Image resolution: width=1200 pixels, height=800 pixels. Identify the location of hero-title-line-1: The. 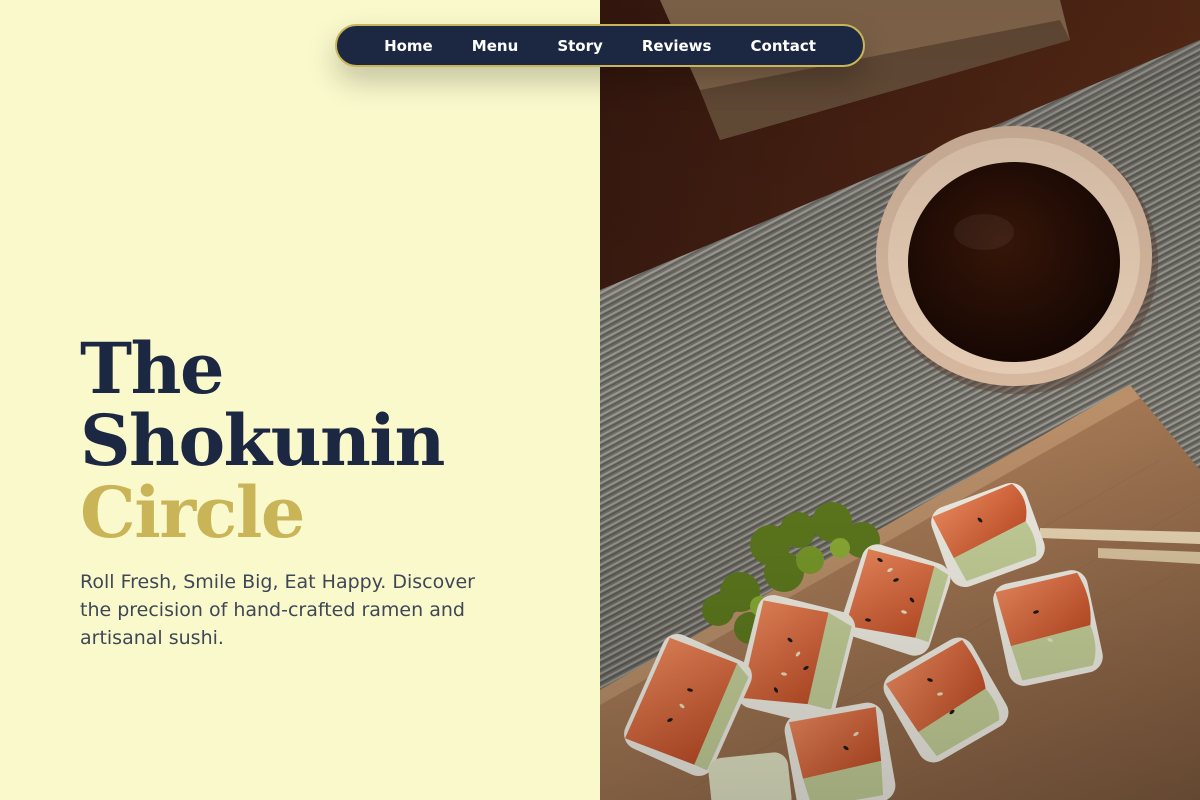
(152, 368).